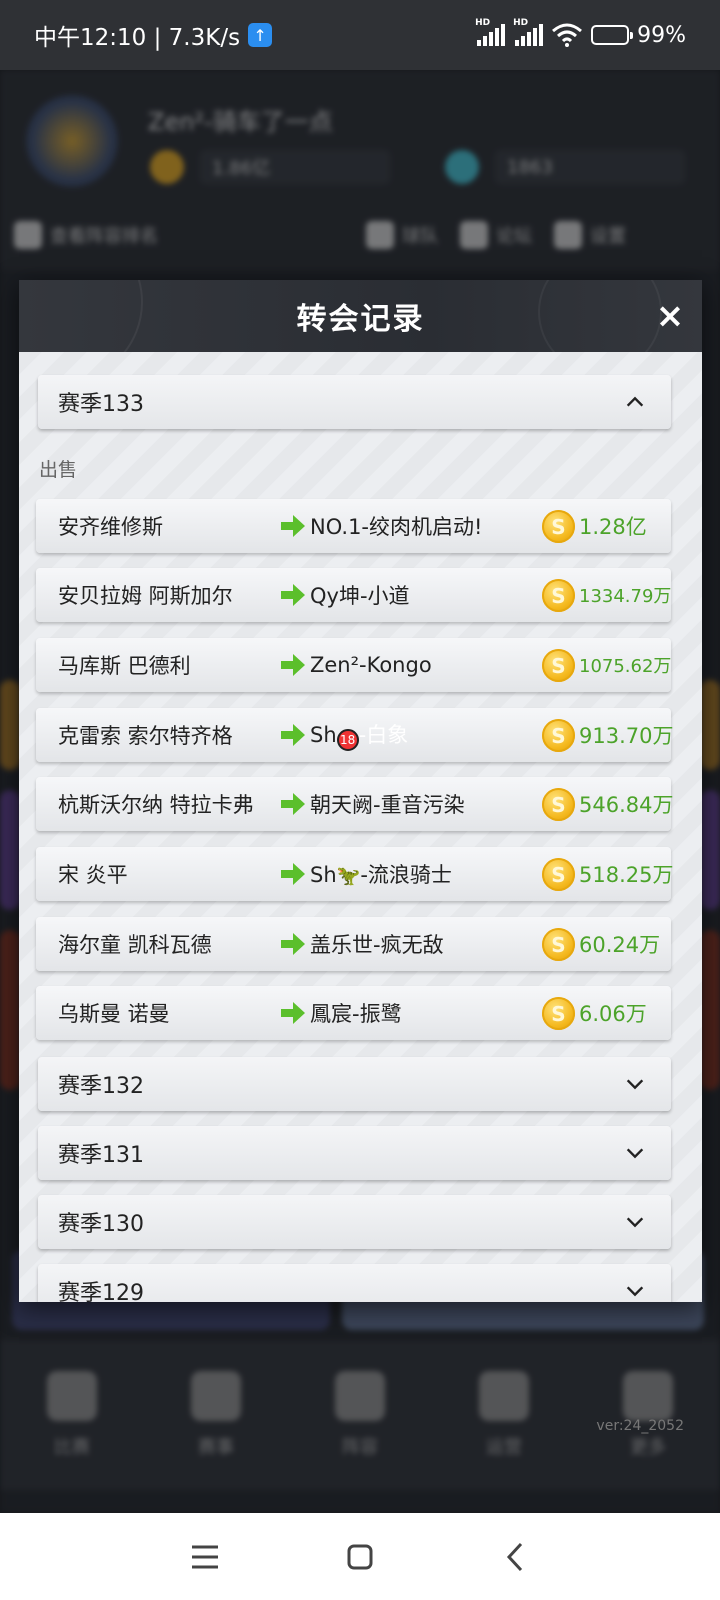 This screenshot has width=720, height=1600. What do you see at coordinates (101, 404) in the screenshot?
I see `season-label: 赛季133` at bounding box center [101, 404].